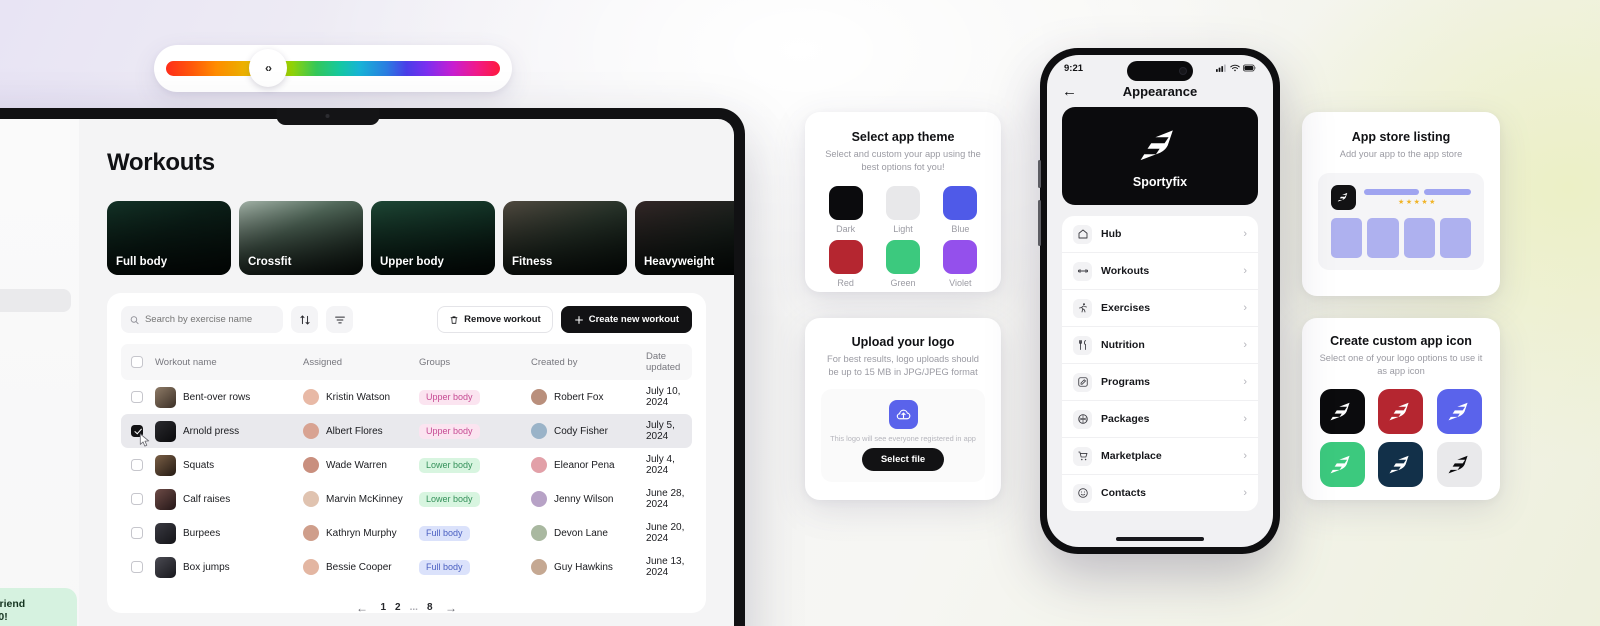 The image size is (1600, 626). I want to click on phone-menu-item-workouts: Workouts ›, so click(1160, 271).